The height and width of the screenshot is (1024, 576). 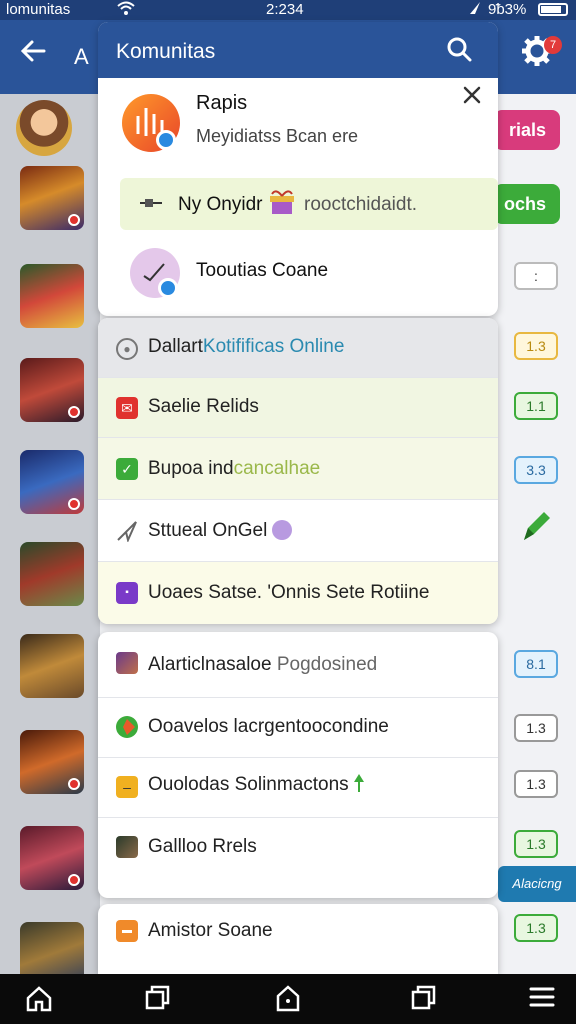 I want to click on bottom-navigation, so click(x=288, y=999).